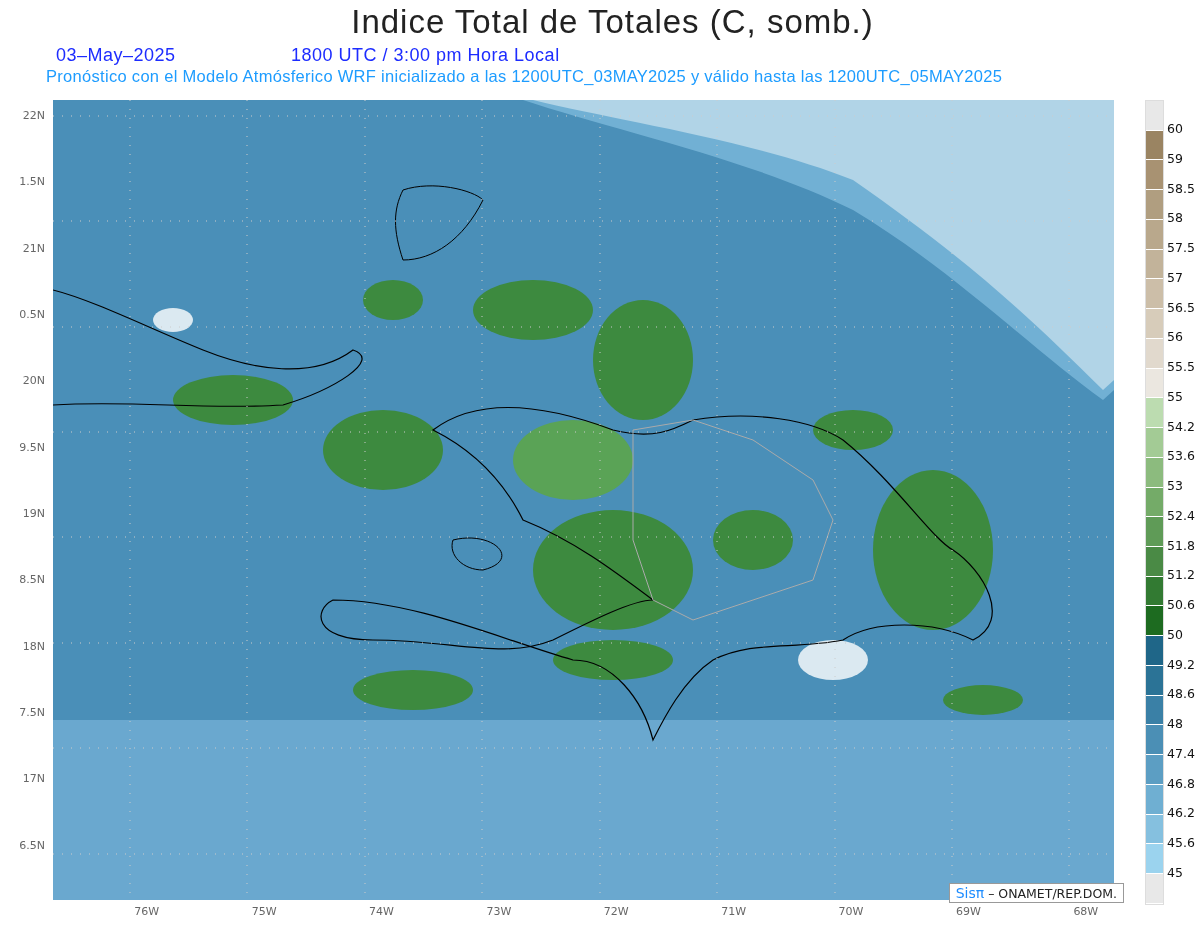 This screenshot has height=927, width=1200. What do you see at coordinates (1086, 912) in the screenshot?
I see `longitude-label: 68W` at bounding box center [1086, 912].